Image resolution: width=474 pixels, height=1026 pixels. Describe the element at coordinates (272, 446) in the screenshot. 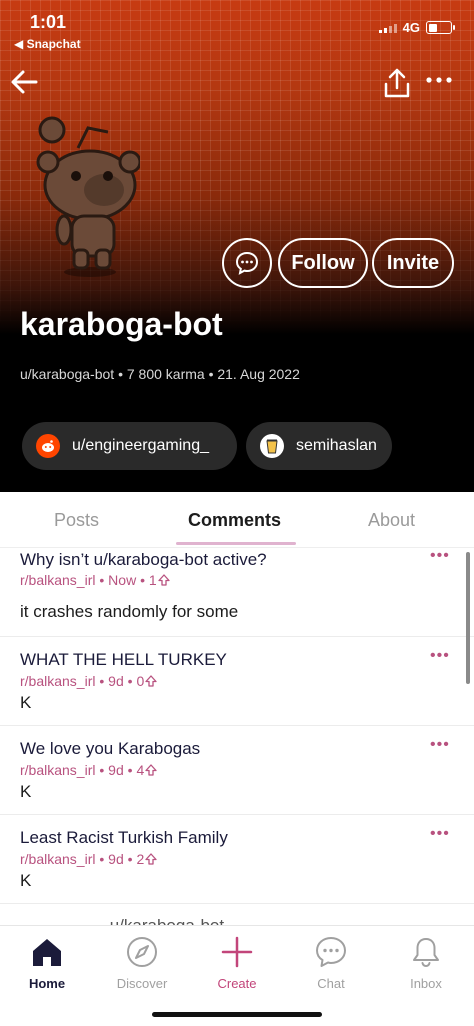

I see `drink-cup-icon` at that location.